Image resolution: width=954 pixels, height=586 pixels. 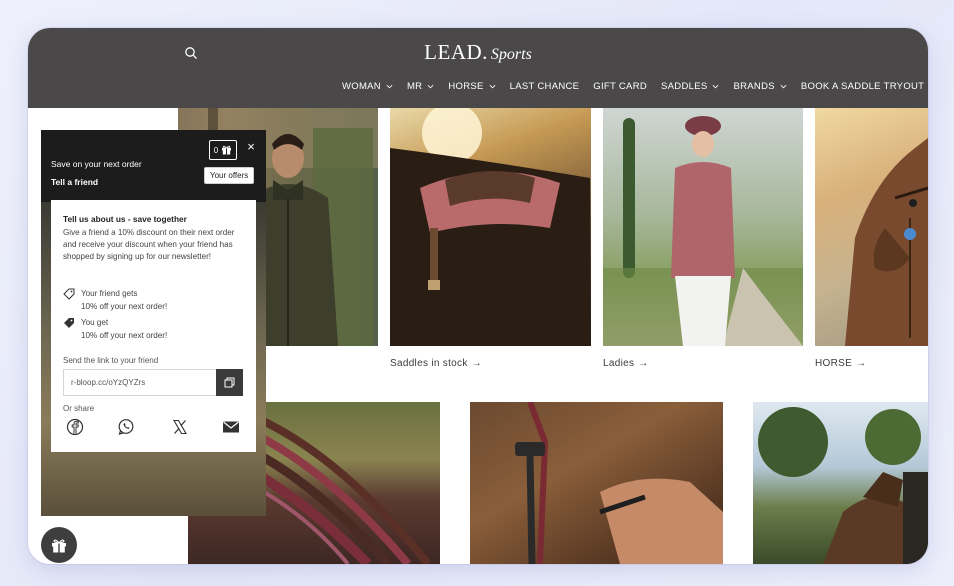 I want to click on category-tile-saddles, so click(x=490, y=227).